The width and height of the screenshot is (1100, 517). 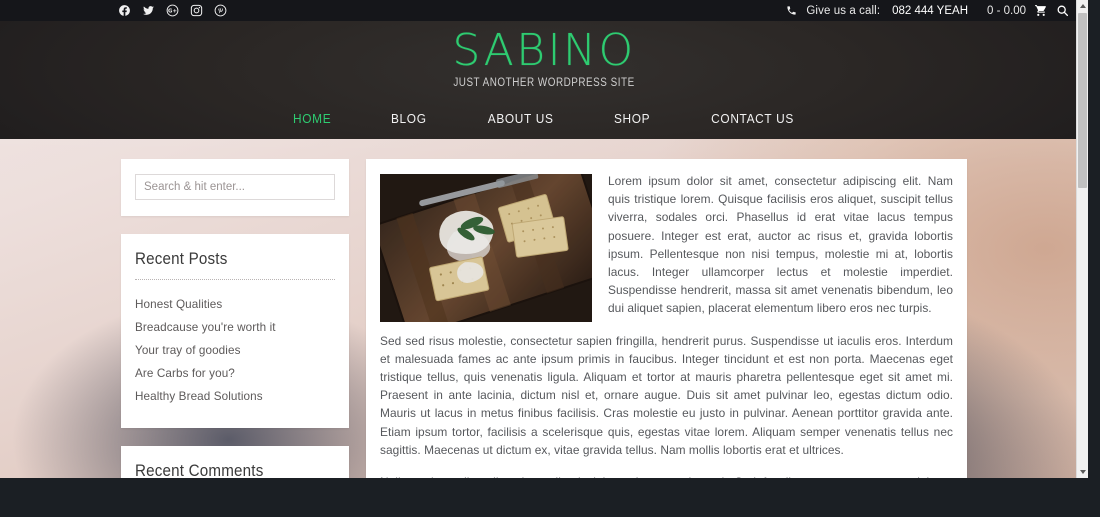 I want to click on list-item: Healthy Bread Solutions, so click(x=235, y=396).